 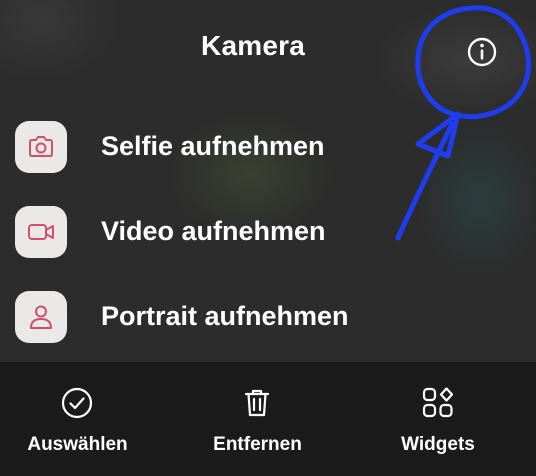 I want to click on menu-item-label: Portrait aufnehmen, so click(x=225, y=316).